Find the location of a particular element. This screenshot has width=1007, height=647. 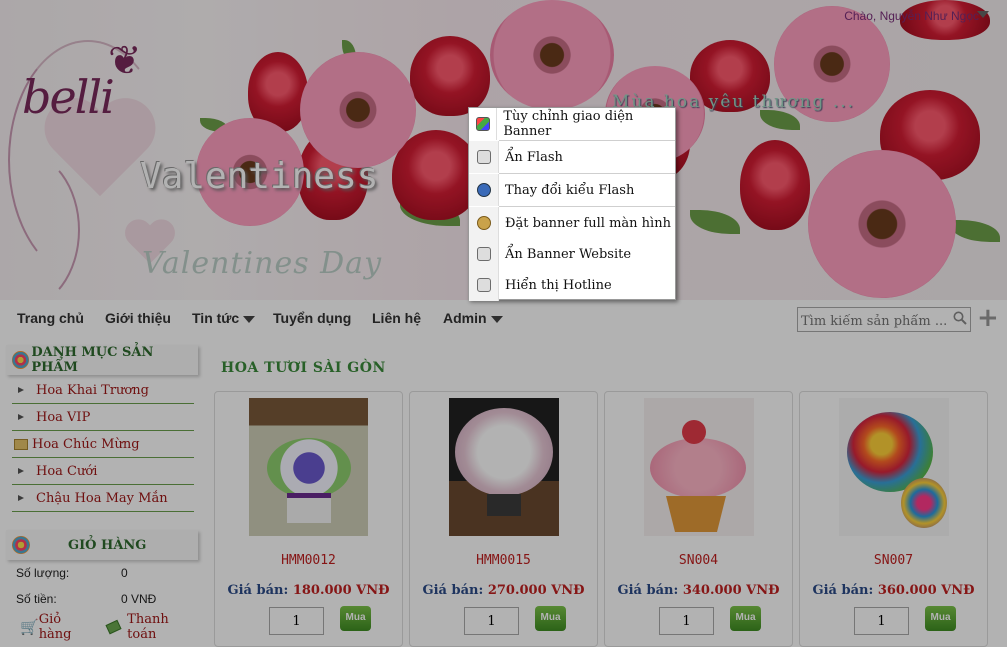

categories-title-text: DANH MỤC SẢN PHẨM is located at coordinates (92, 360).